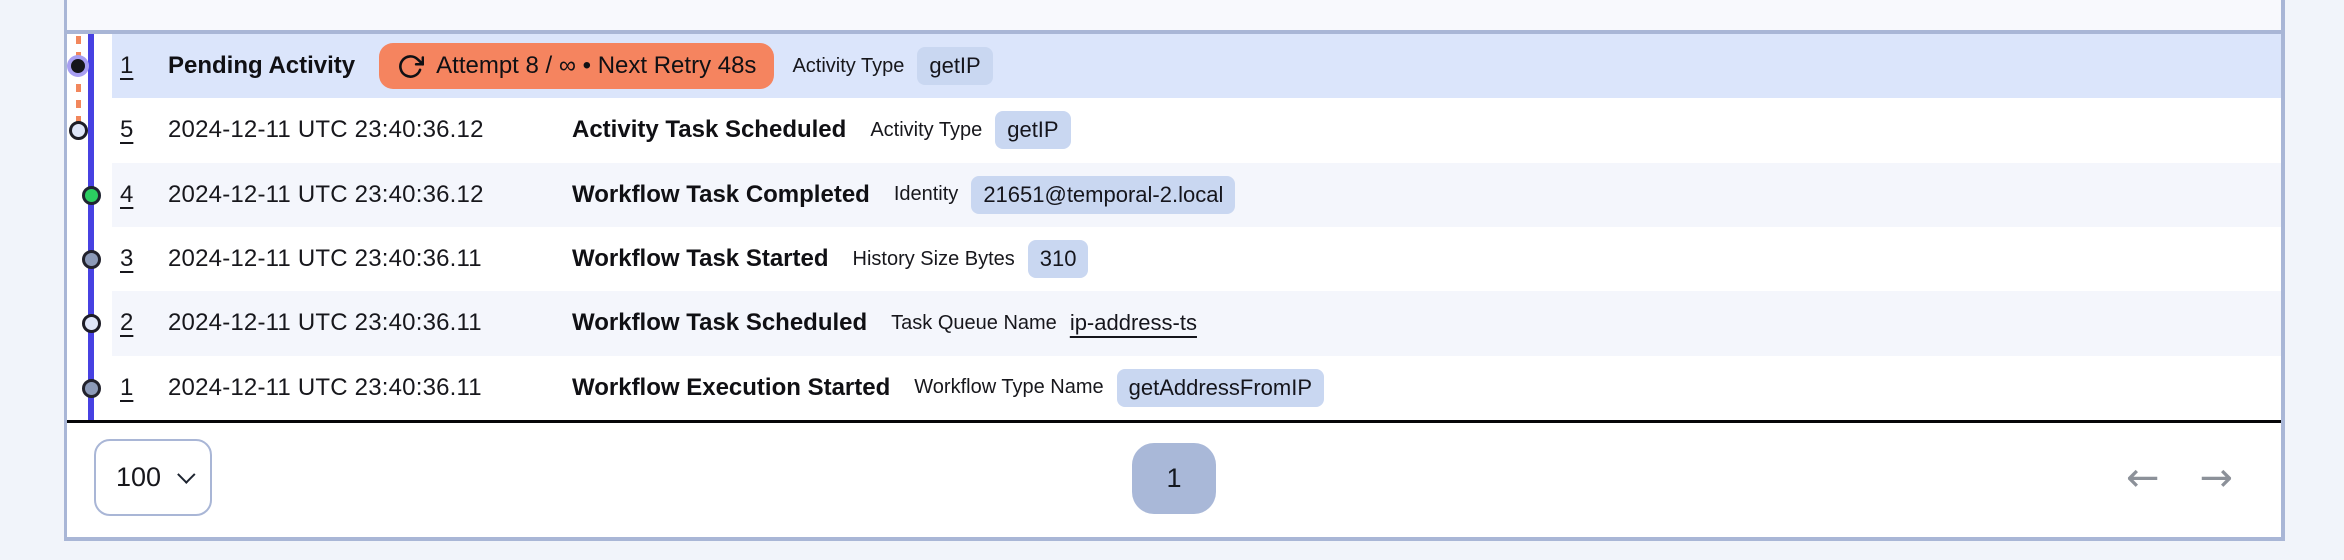 The height and width of the screenshot is (560, 2344). I want to click on event-name: Workflow Task Scheduled, so click(720, 323).